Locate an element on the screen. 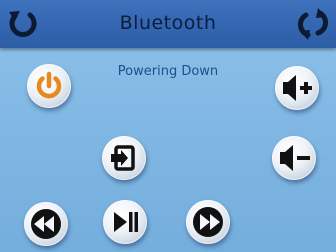  input-select-icon is located at coordinates (123, 158).